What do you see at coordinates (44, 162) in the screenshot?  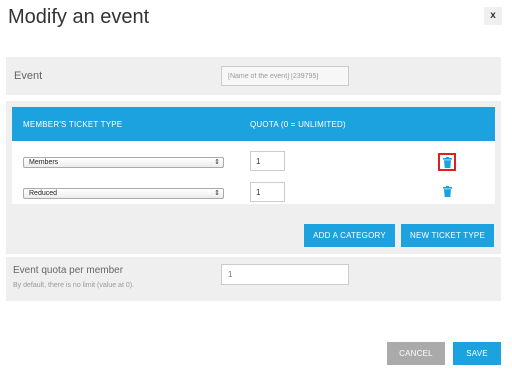 I see `ticket-type-select-value: Members` at bounding box center [44, 162].